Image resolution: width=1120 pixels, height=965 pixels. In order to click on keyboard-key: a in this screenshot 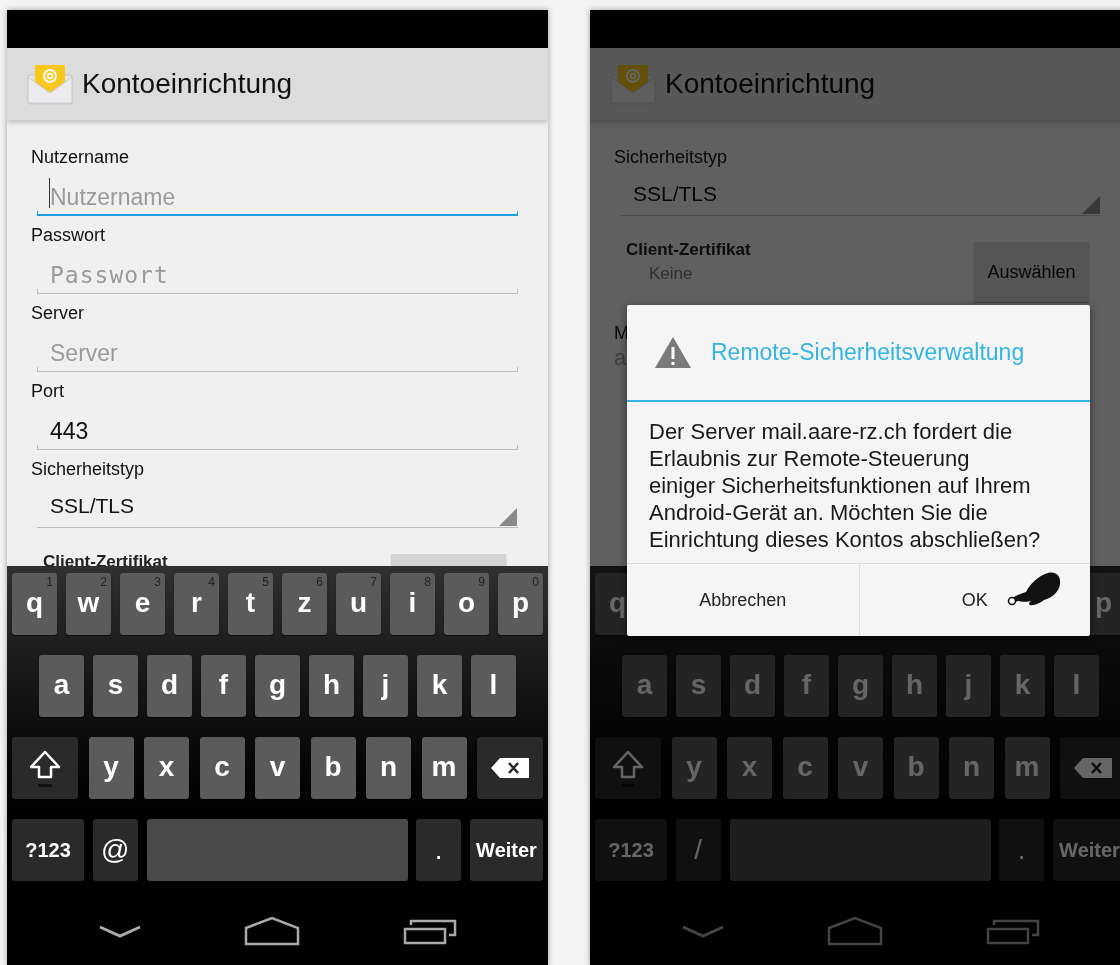, I will do `click(61, 686)`.